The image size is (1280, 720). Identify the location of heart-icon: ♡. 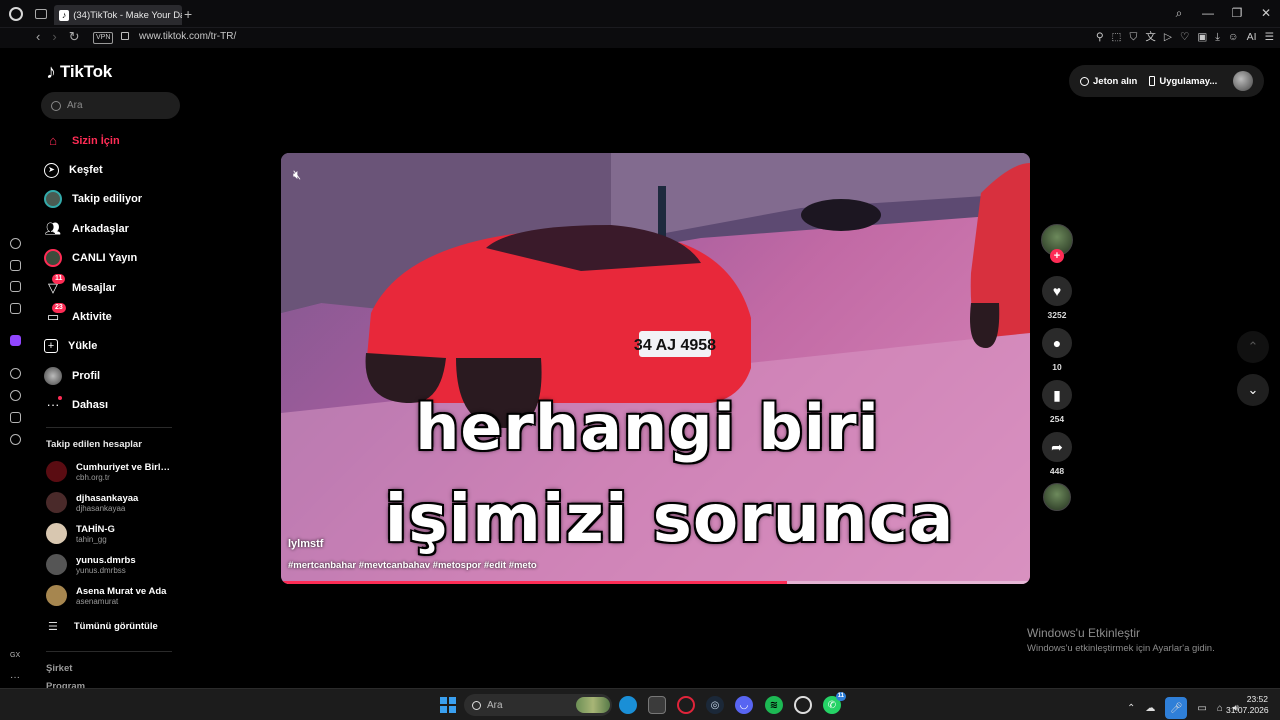
(1184, 37).